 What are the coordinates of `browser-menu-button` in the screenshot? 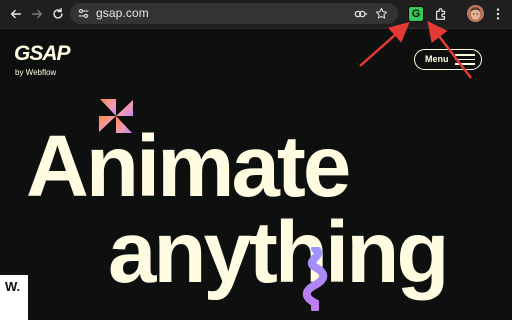 It's located at (498, 14).